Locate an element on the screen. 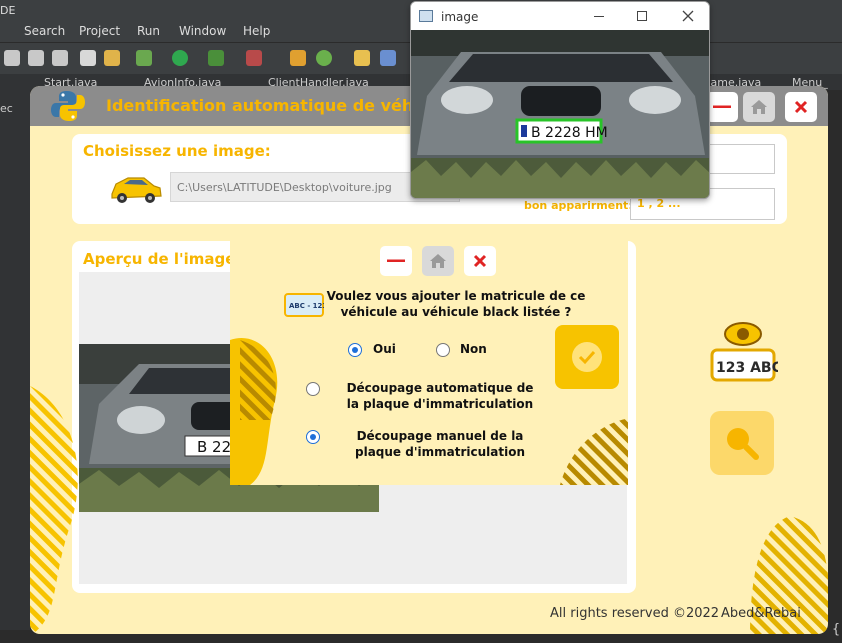 The image size is (842, 643). decorative-stripes-left is located at coordinates (60, 510).